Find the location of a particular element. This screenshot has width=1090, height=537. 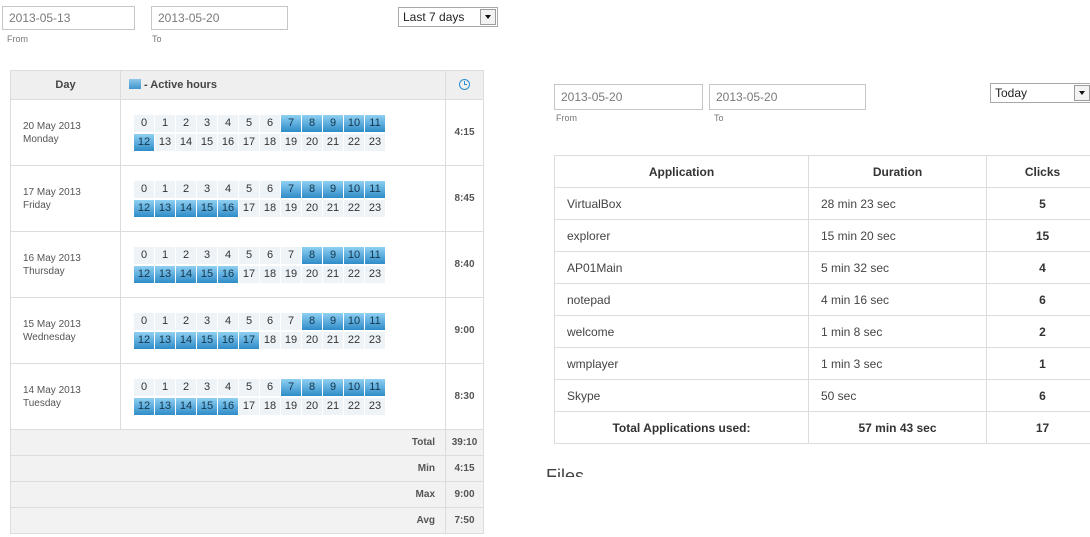

app-duration: 15 min 20 sec is located at coordinates (897, 235).